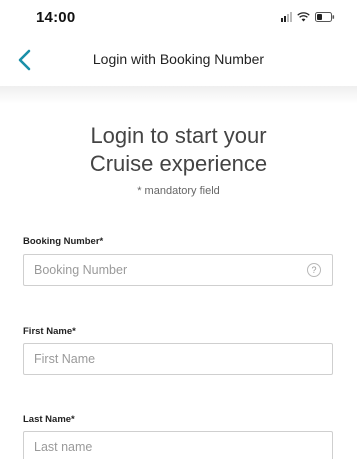  Describe the element at coordinates (63, 241) in the screenshot. I see `booking-number-label: Booking Number*` at that location.